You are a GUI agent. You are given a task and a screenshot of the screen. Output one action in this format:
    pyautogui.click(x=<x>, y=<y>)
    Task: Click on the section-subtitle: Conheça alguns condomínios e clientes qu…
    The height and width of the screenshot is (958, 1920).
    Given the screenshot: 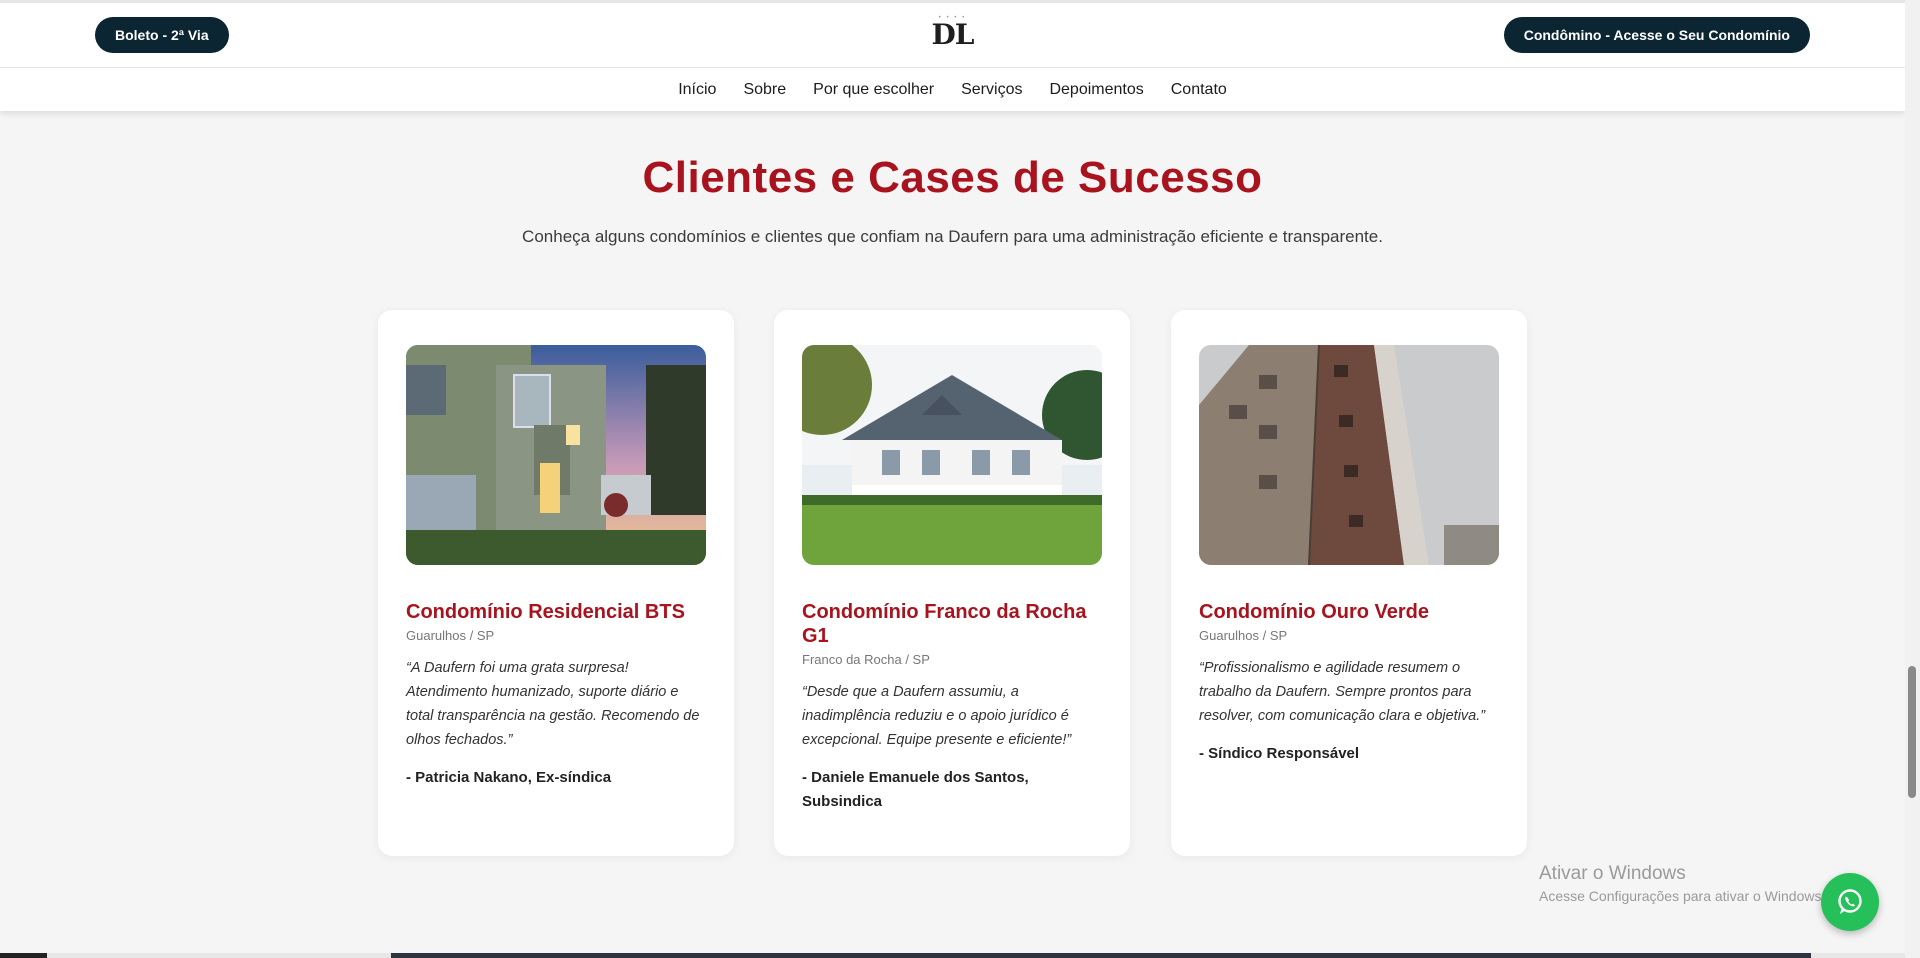 What is the action you would take?
    pyautogui.click(x=952, y=236)
    